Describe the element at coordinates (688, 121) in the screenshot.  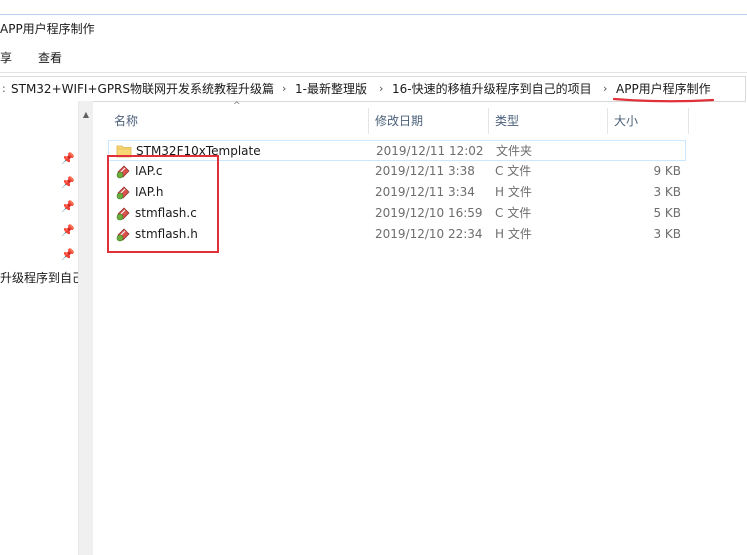
I see `column-divider` at that location.